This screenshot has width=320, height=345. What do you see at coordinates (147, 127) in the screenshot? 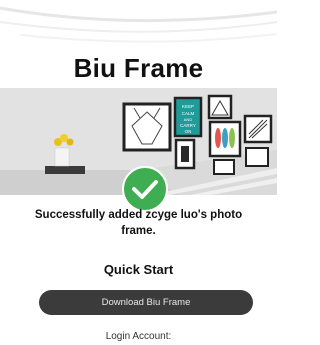
I see `frame-deer` at bounding box center [147, 127].